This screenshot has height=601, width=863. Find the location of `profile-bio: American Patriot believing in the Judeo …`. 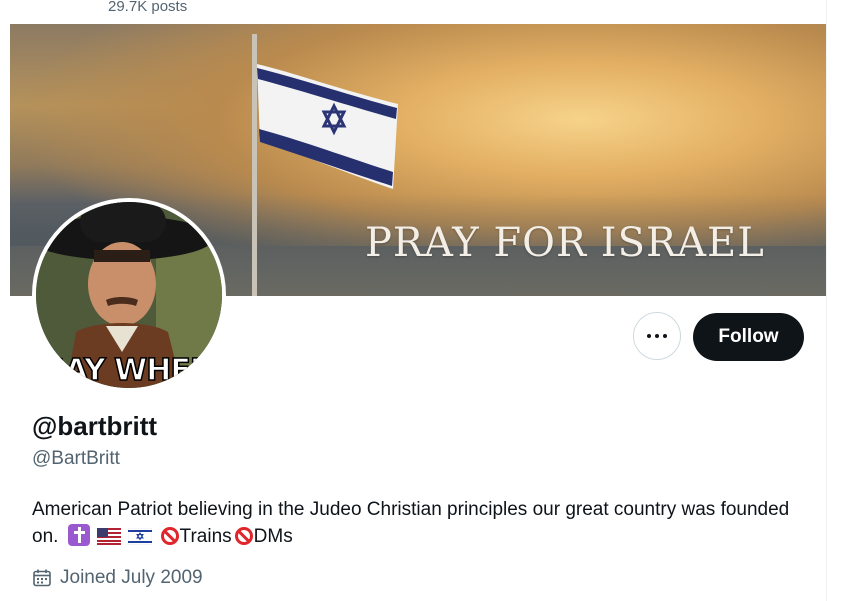

profile-bio: American Patriot believing in the Judeo … is located at coordinates (422, 523).